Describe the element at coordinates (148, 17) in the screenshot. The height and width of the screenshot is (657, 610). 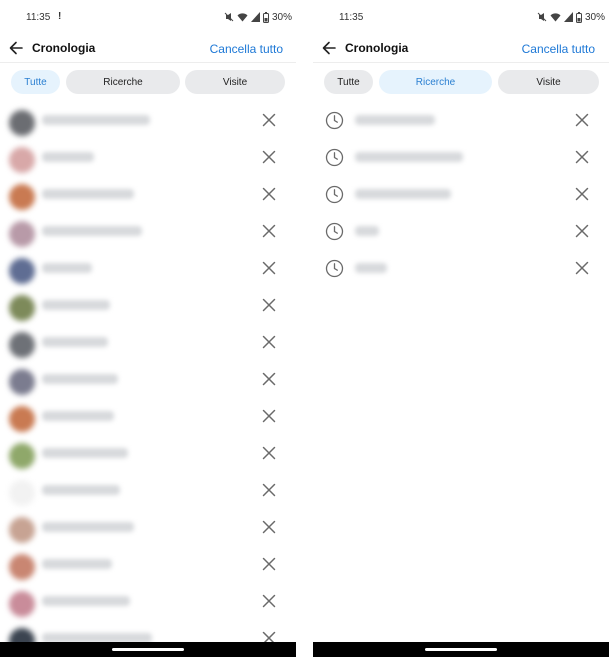
I see `status-bar: 11:35 ! 30%` at that location.